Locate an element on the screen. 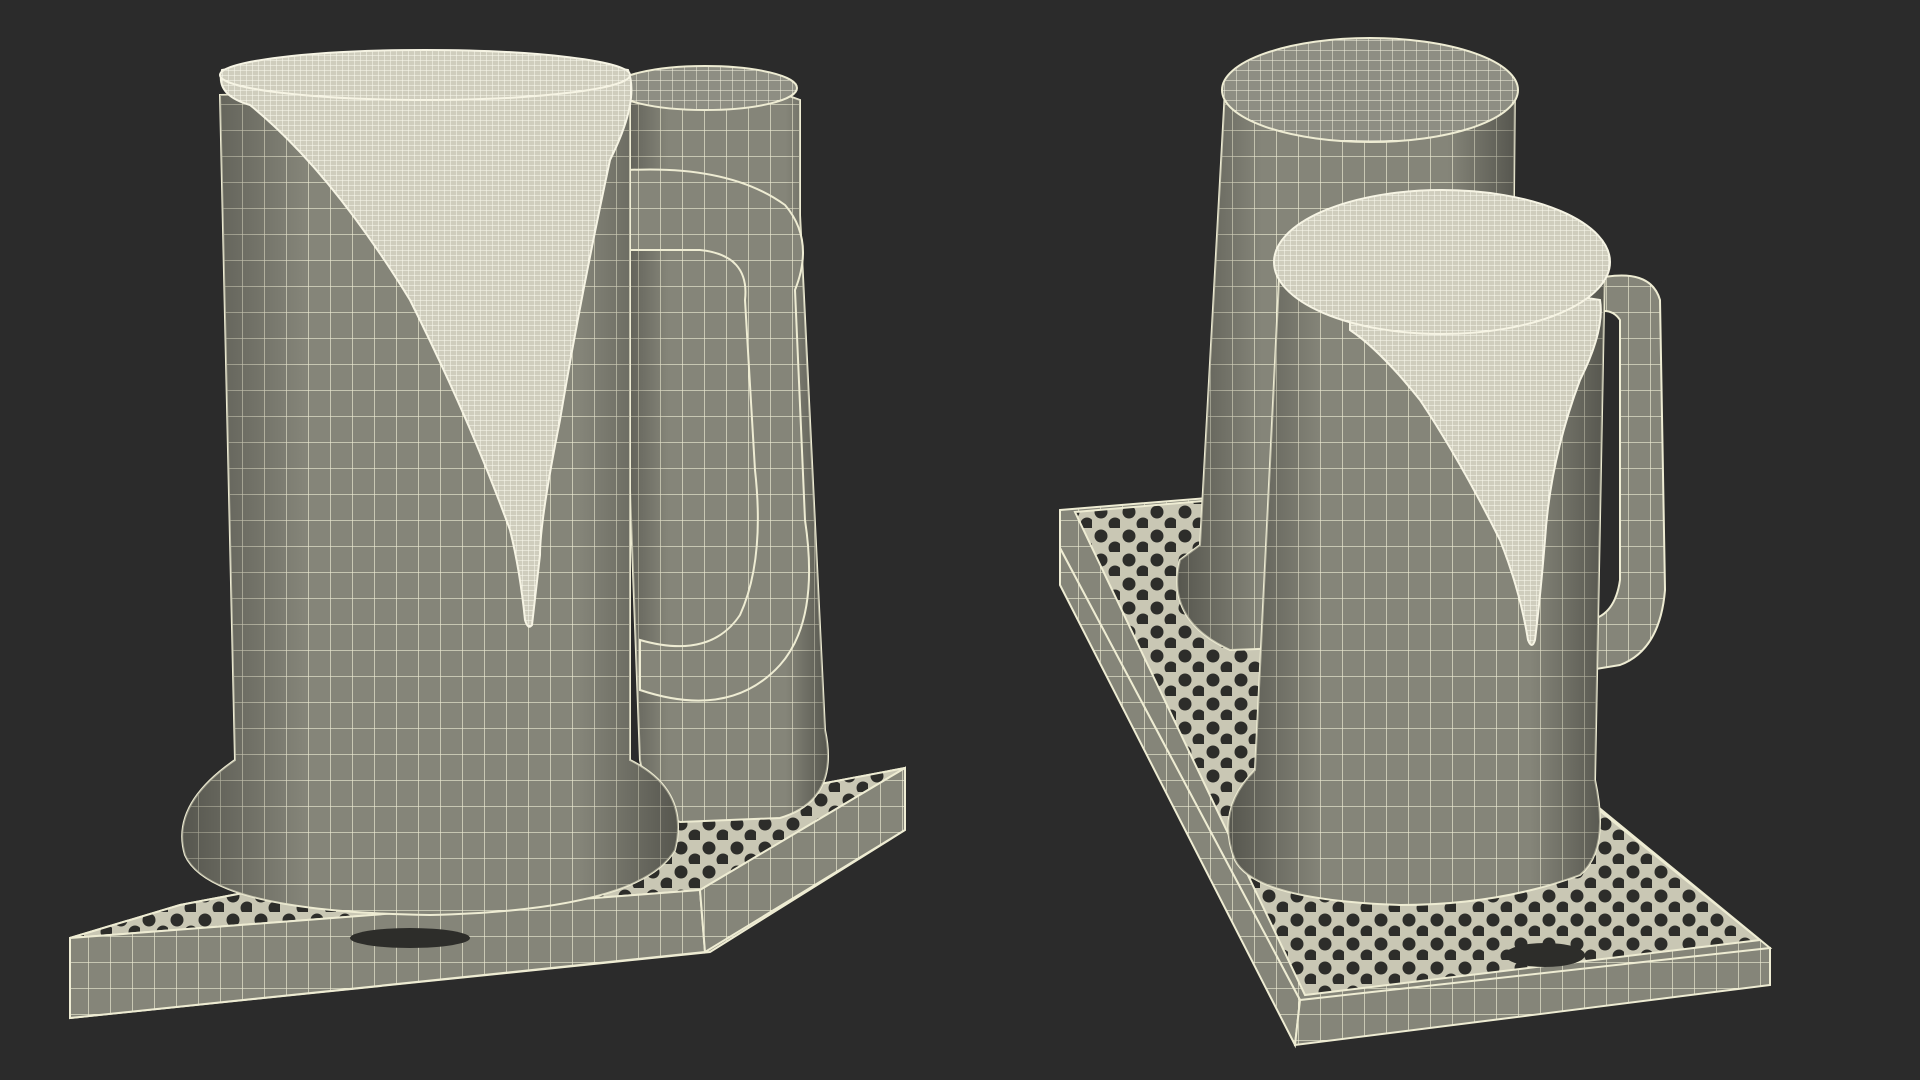 This screenshot has height=1080, width=1920. beer-mug-front is located at coordinates (1419, 548).